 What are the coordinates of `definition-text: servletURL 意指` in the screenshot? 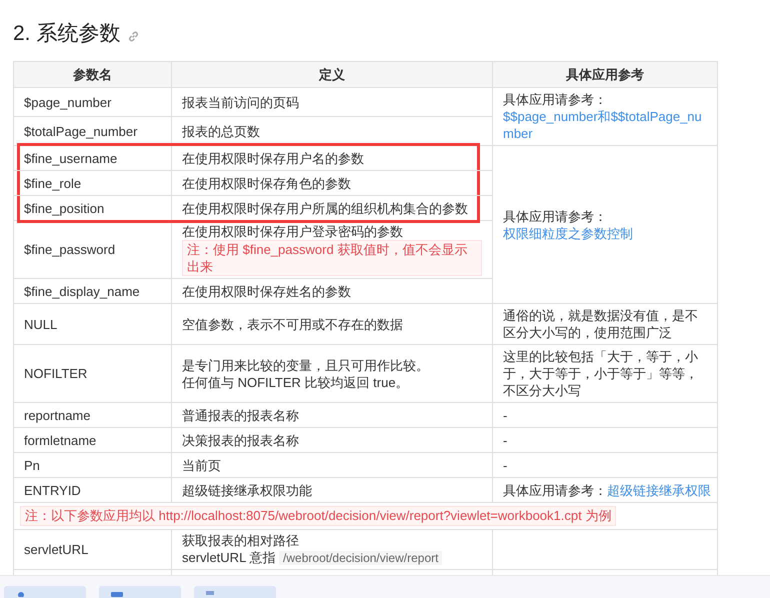 It's located at (229, 557).